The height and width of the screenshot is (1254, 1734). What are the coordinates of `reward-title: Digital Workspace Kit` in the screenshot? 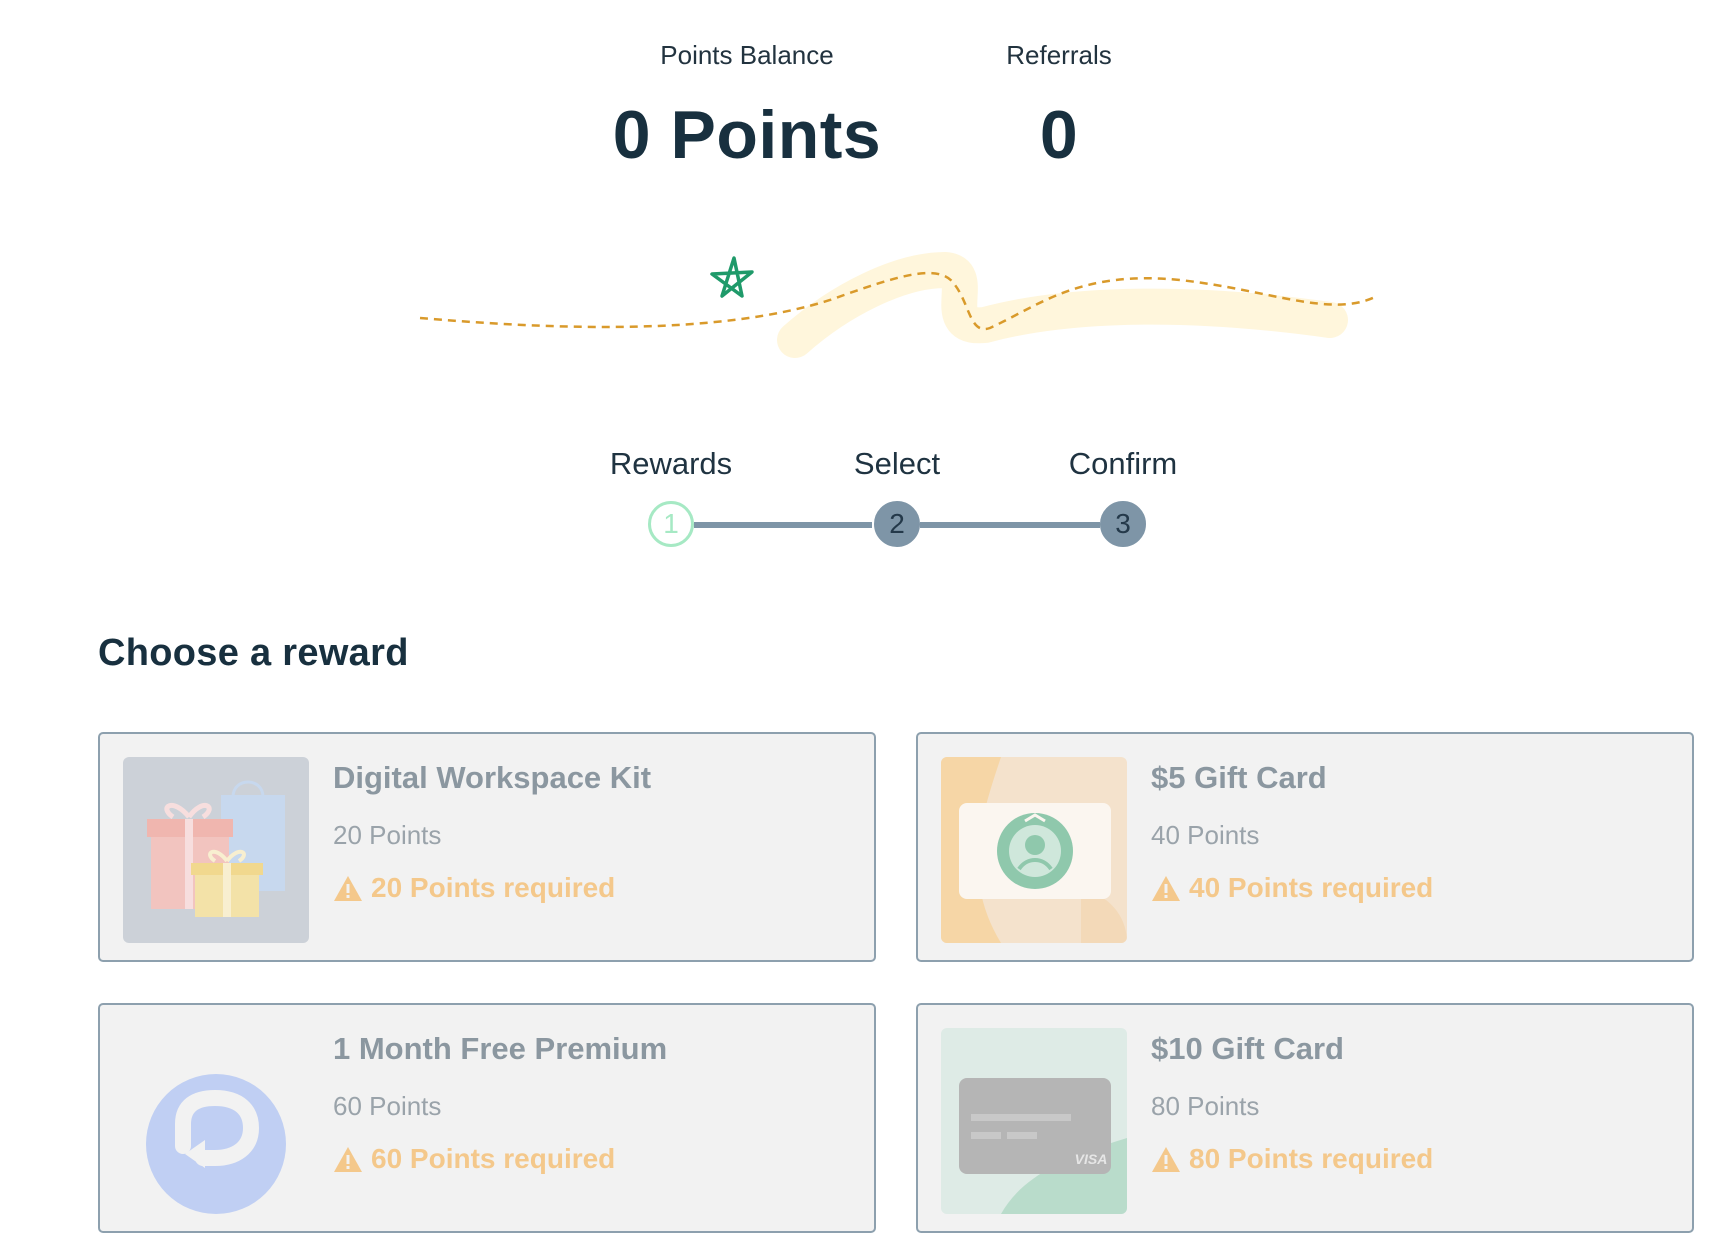 It's located at (492, 777).